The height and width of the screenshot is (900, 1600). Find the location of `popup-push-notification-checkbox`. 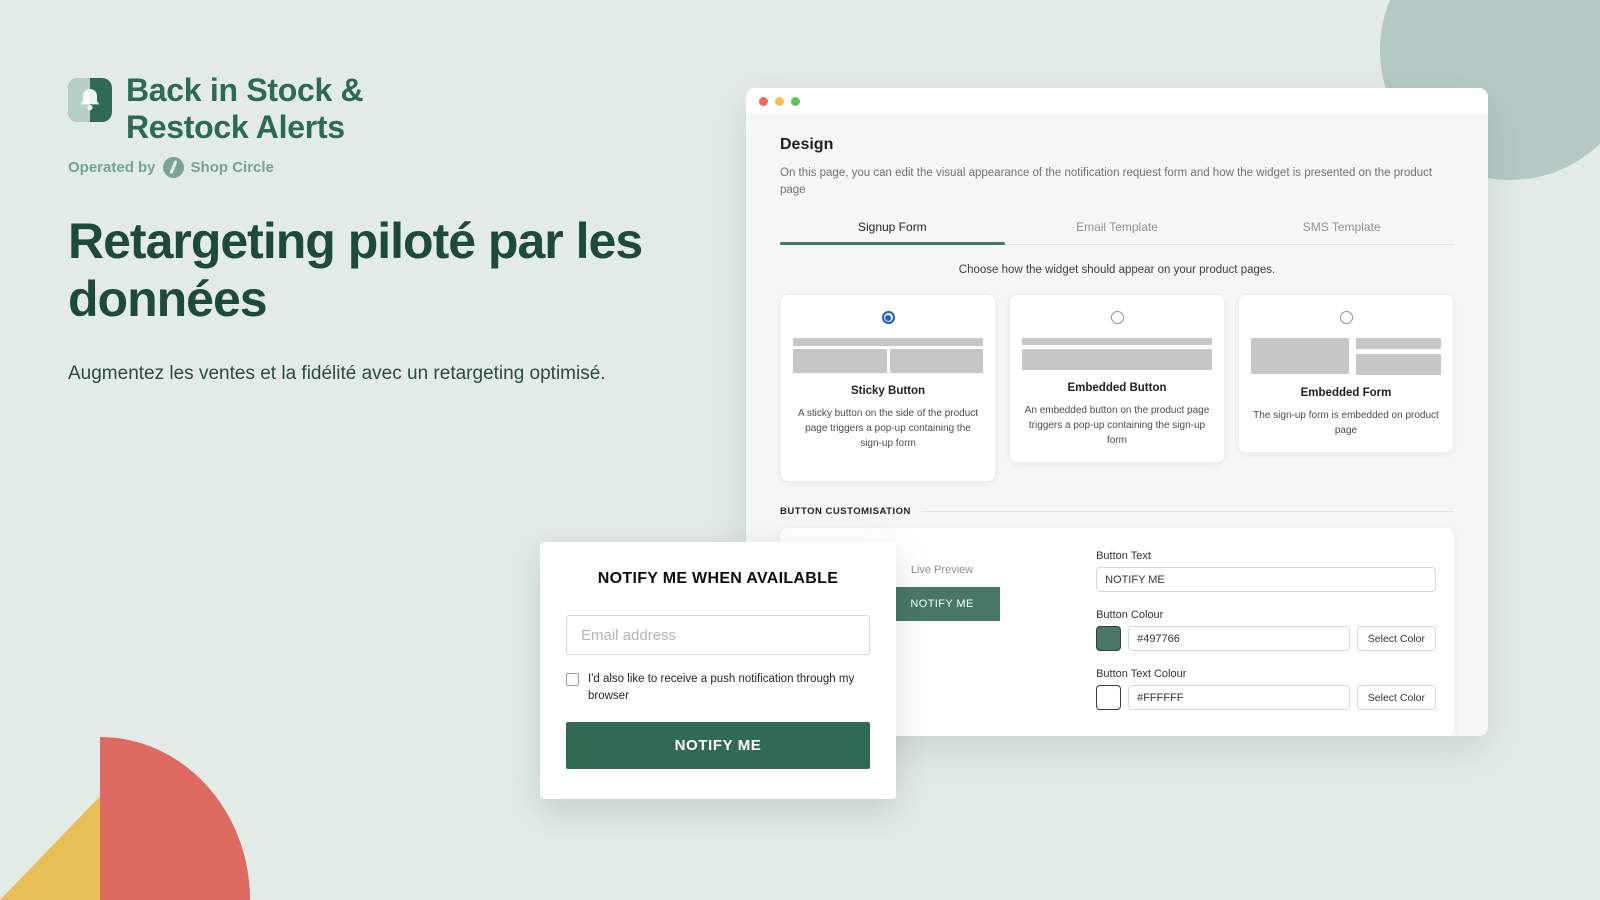

popup-push-notification-checkbox is located at coordinates (572, 679).